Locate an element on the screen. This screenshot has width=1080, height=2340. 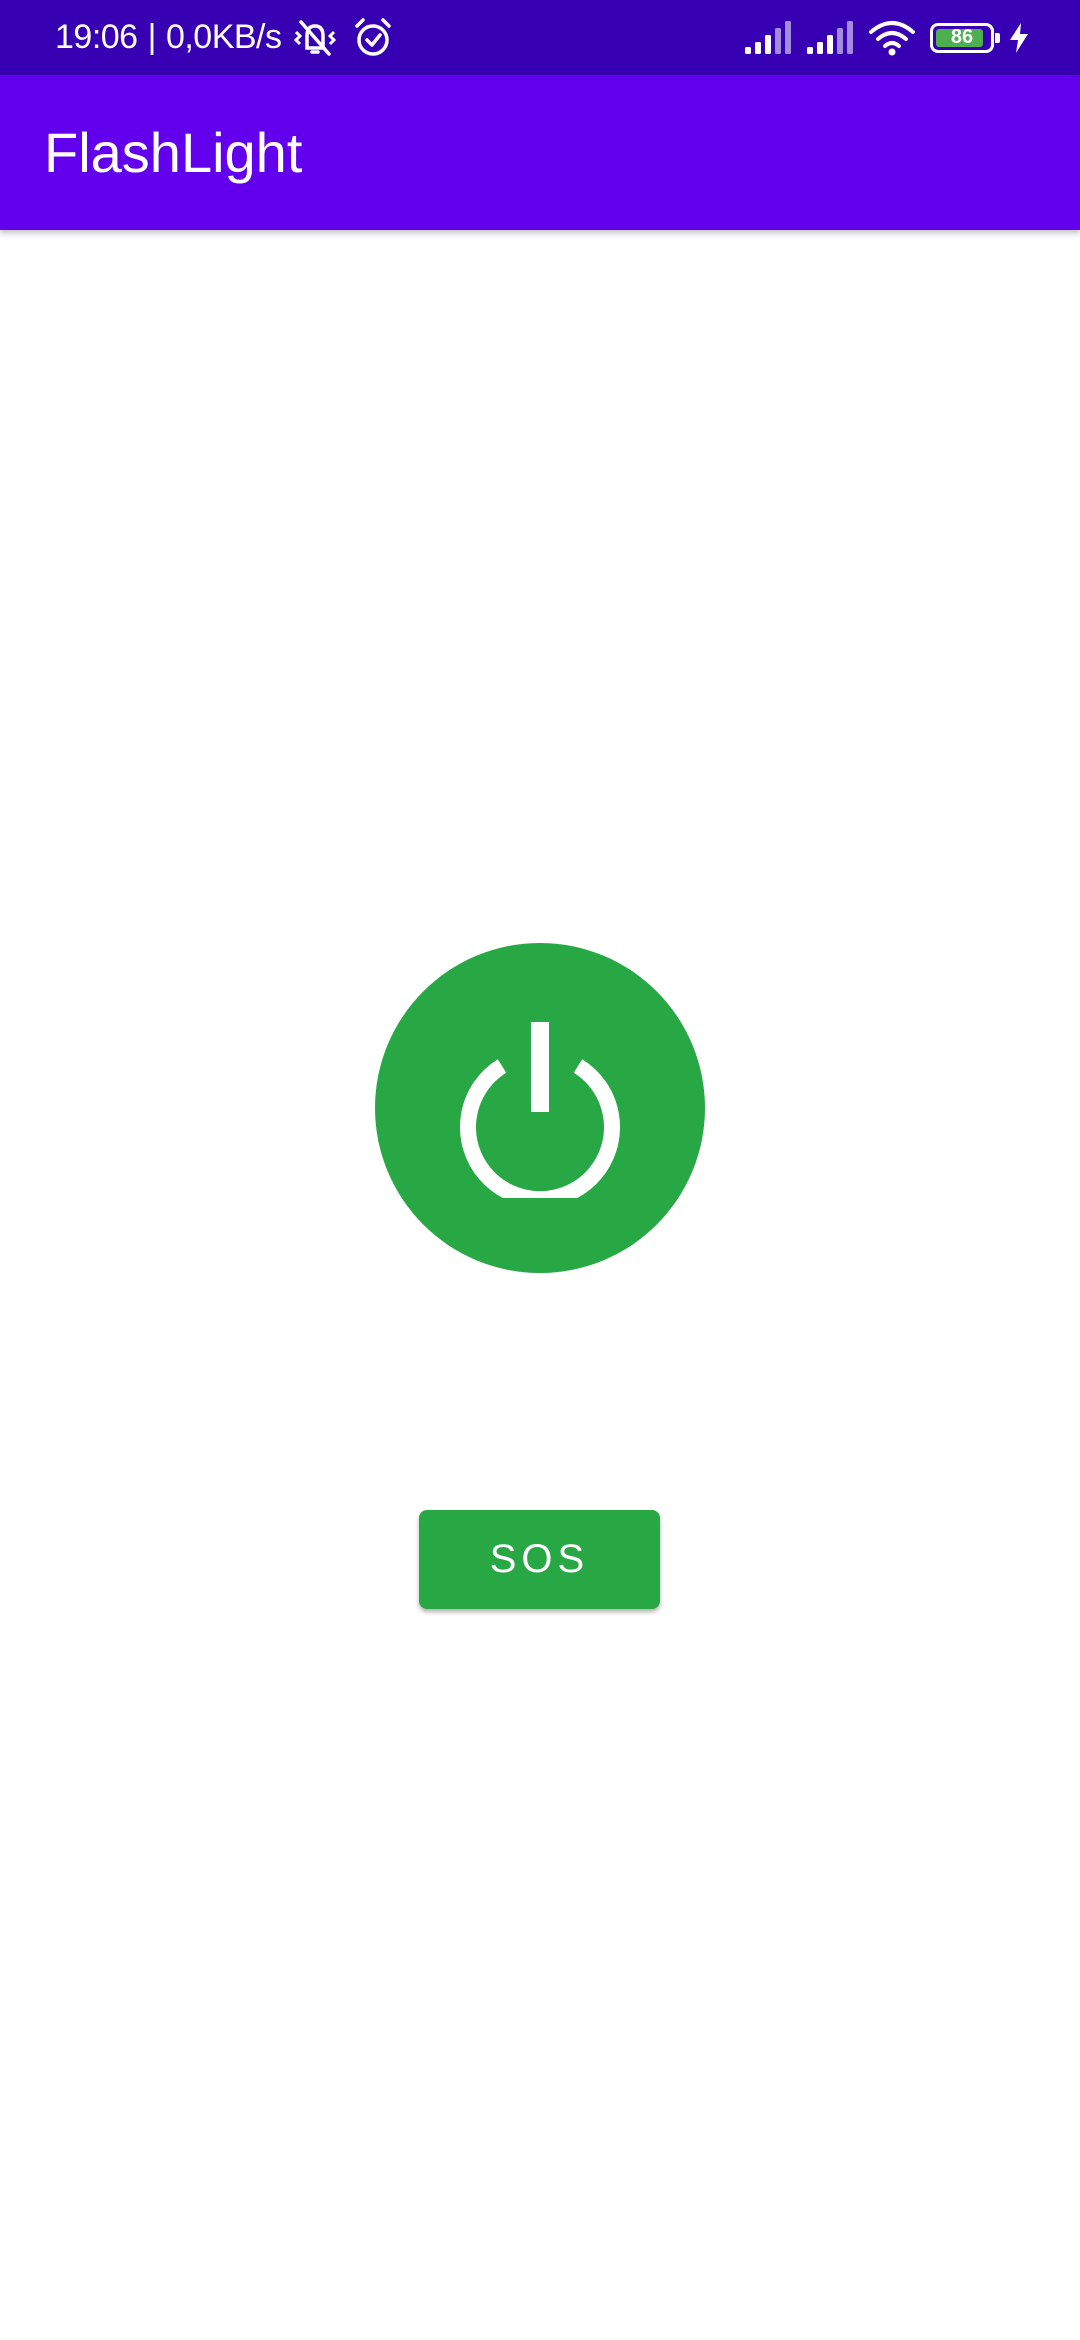
alarm-icon is located at coordinates (372, 36).